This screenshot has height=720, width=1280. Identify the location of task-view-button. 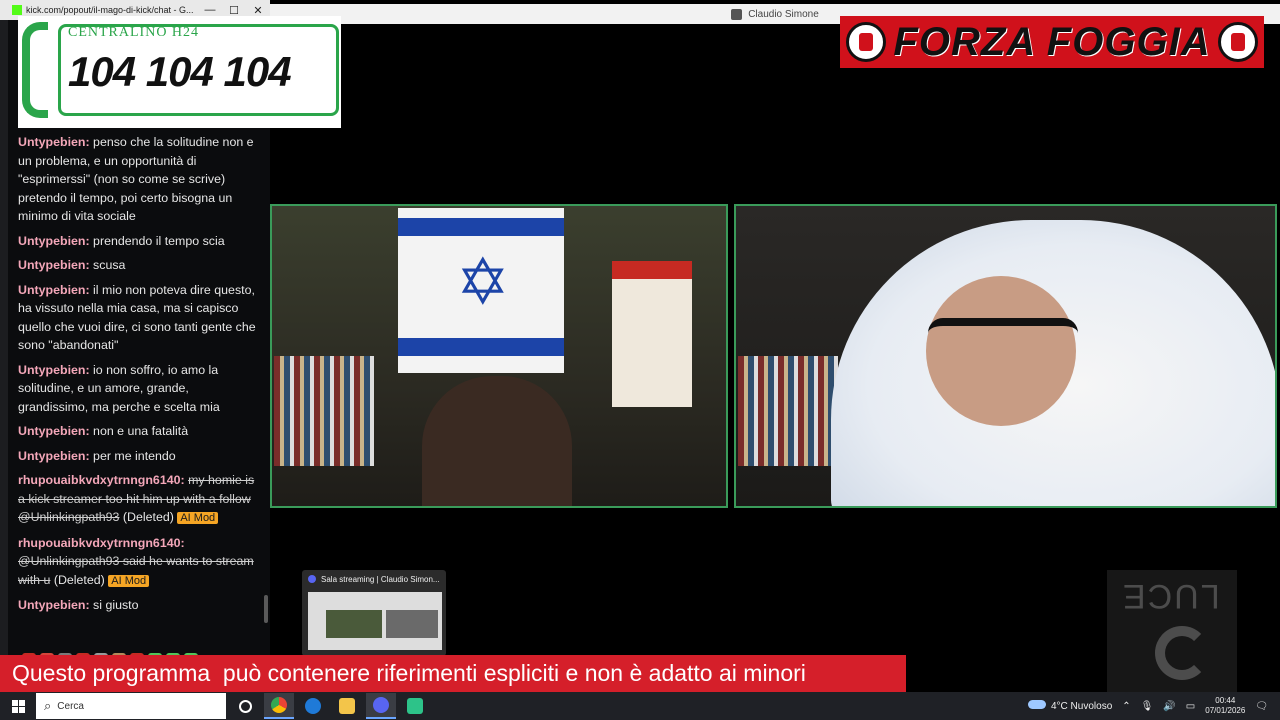
(245, 706).